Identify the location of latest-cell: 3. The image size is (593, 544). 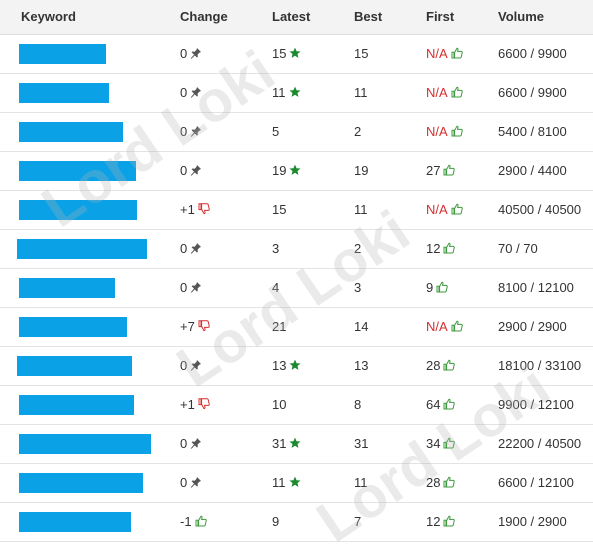
(313, 249).